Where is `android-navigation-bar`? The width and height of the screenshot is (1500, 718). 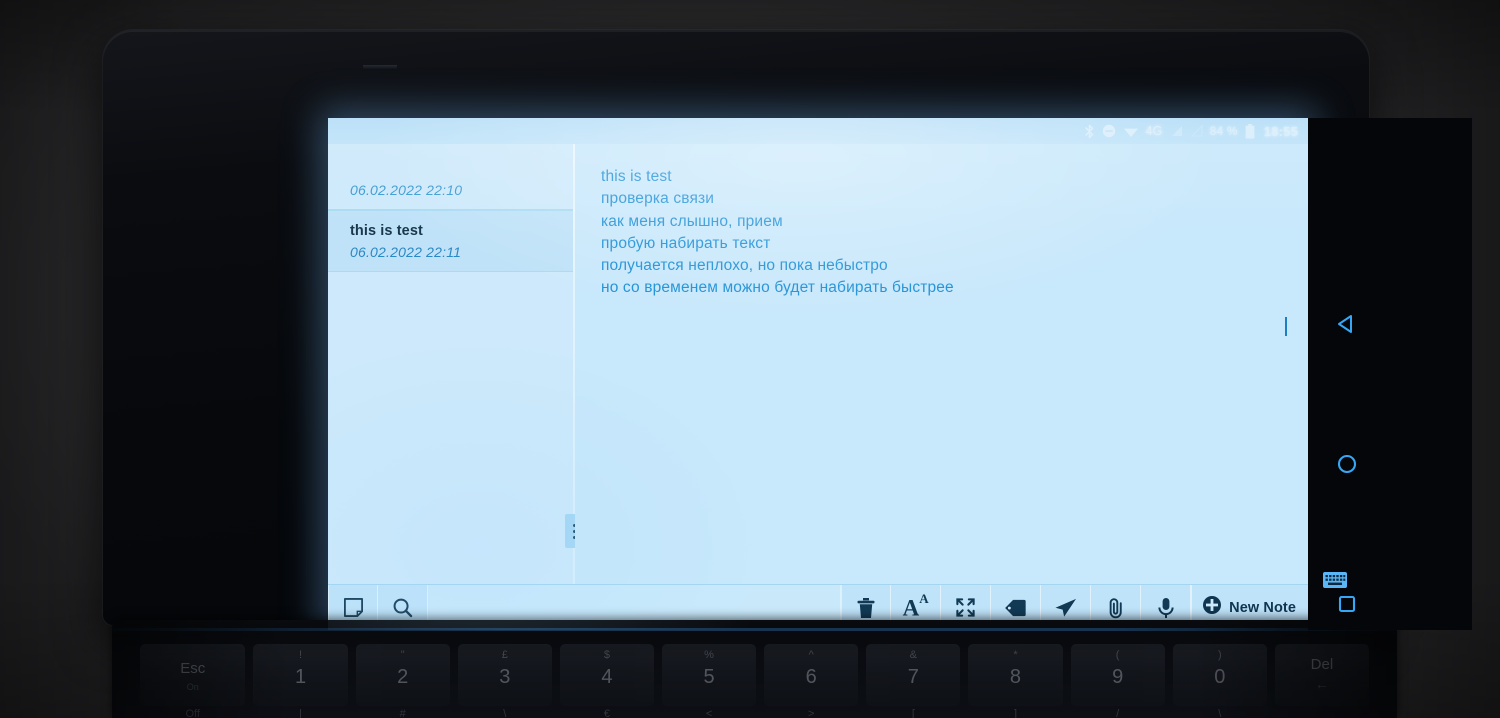
android-navigation-bar is located at coordinates (1390, 374).